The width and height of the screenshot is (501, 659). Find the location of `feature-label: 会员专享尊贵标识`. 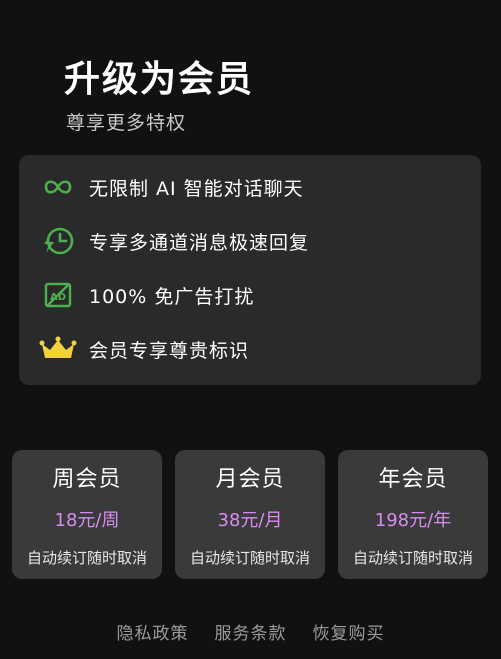

feature-label: 会员专享尊贵标识 is located at coordinates (169, 350).